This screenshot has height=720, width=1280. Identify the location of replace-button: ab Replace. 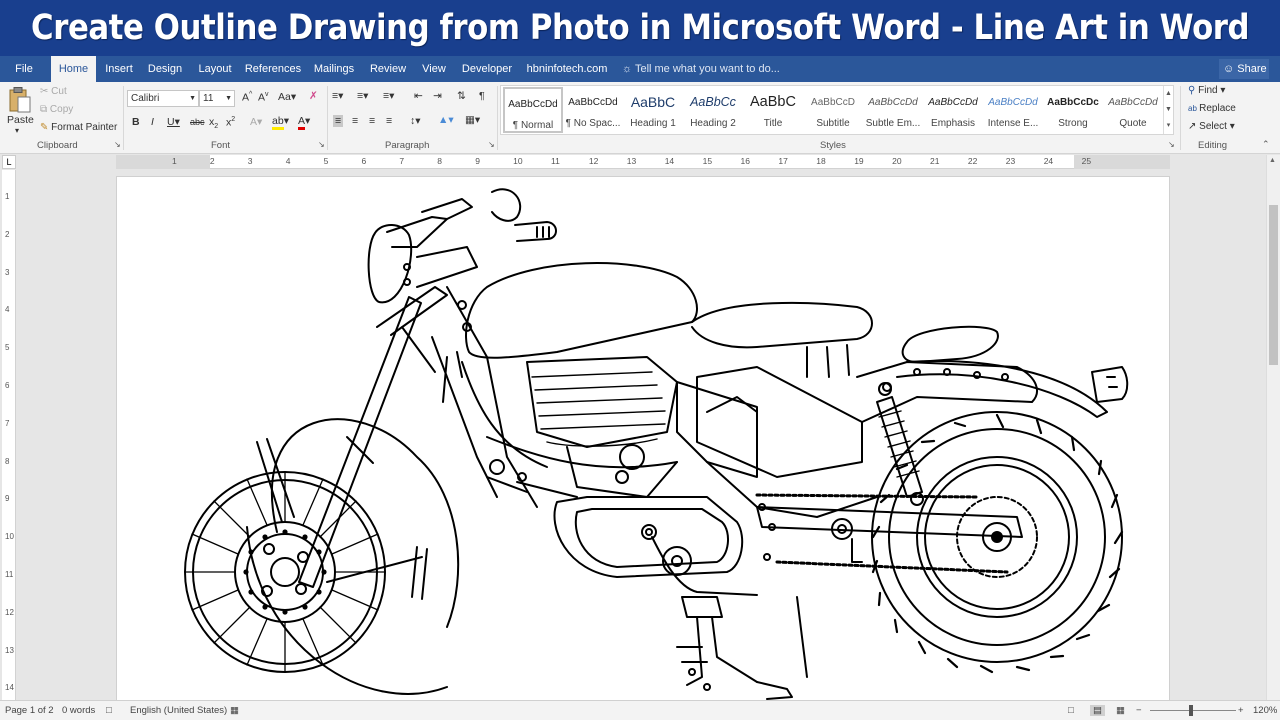
(1212, 108).